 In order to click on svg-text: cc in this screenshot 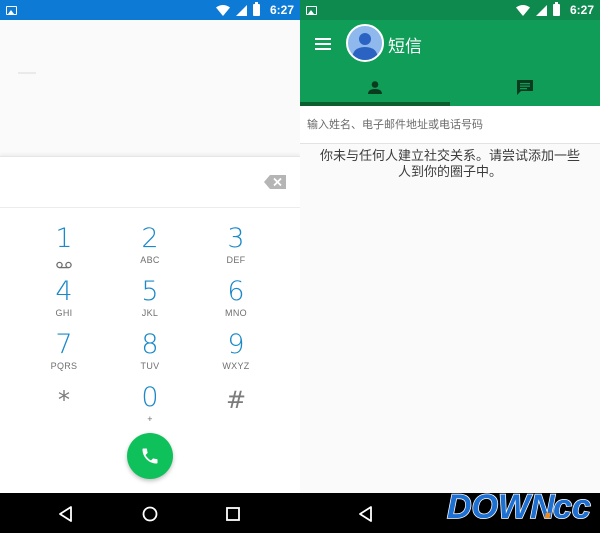, I will do `click(572, 507)`.